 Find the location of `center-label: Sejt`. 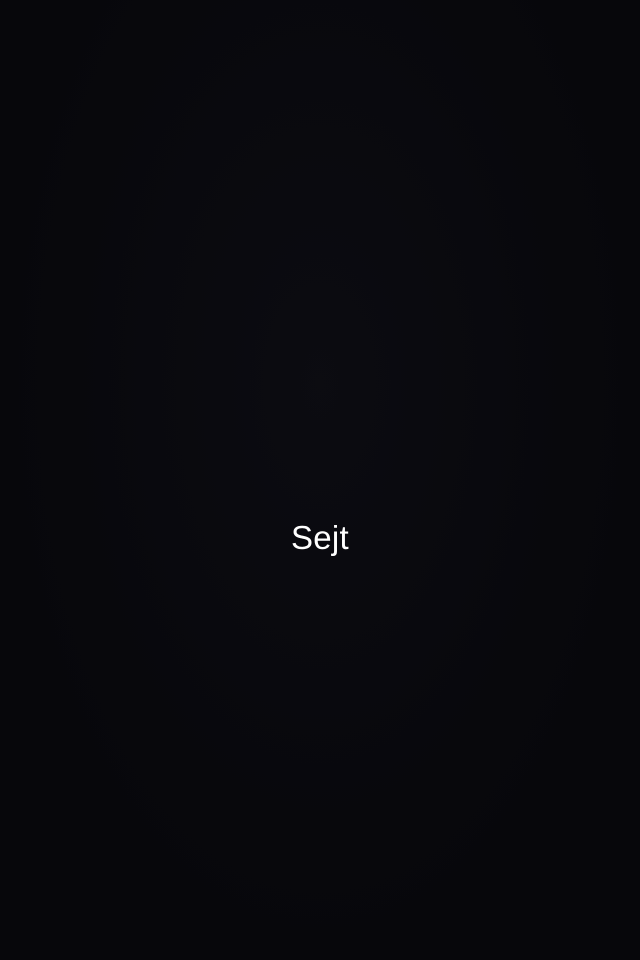

center-label: Sejt is located at coordinates (320, 537).